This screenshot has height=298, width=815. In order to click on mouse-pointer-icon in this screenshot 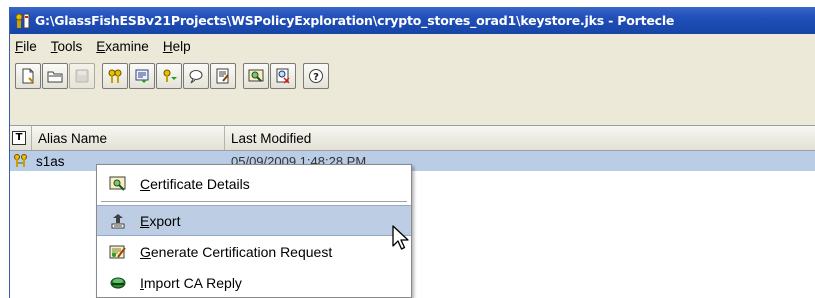, I will do `click(400, 237)`.